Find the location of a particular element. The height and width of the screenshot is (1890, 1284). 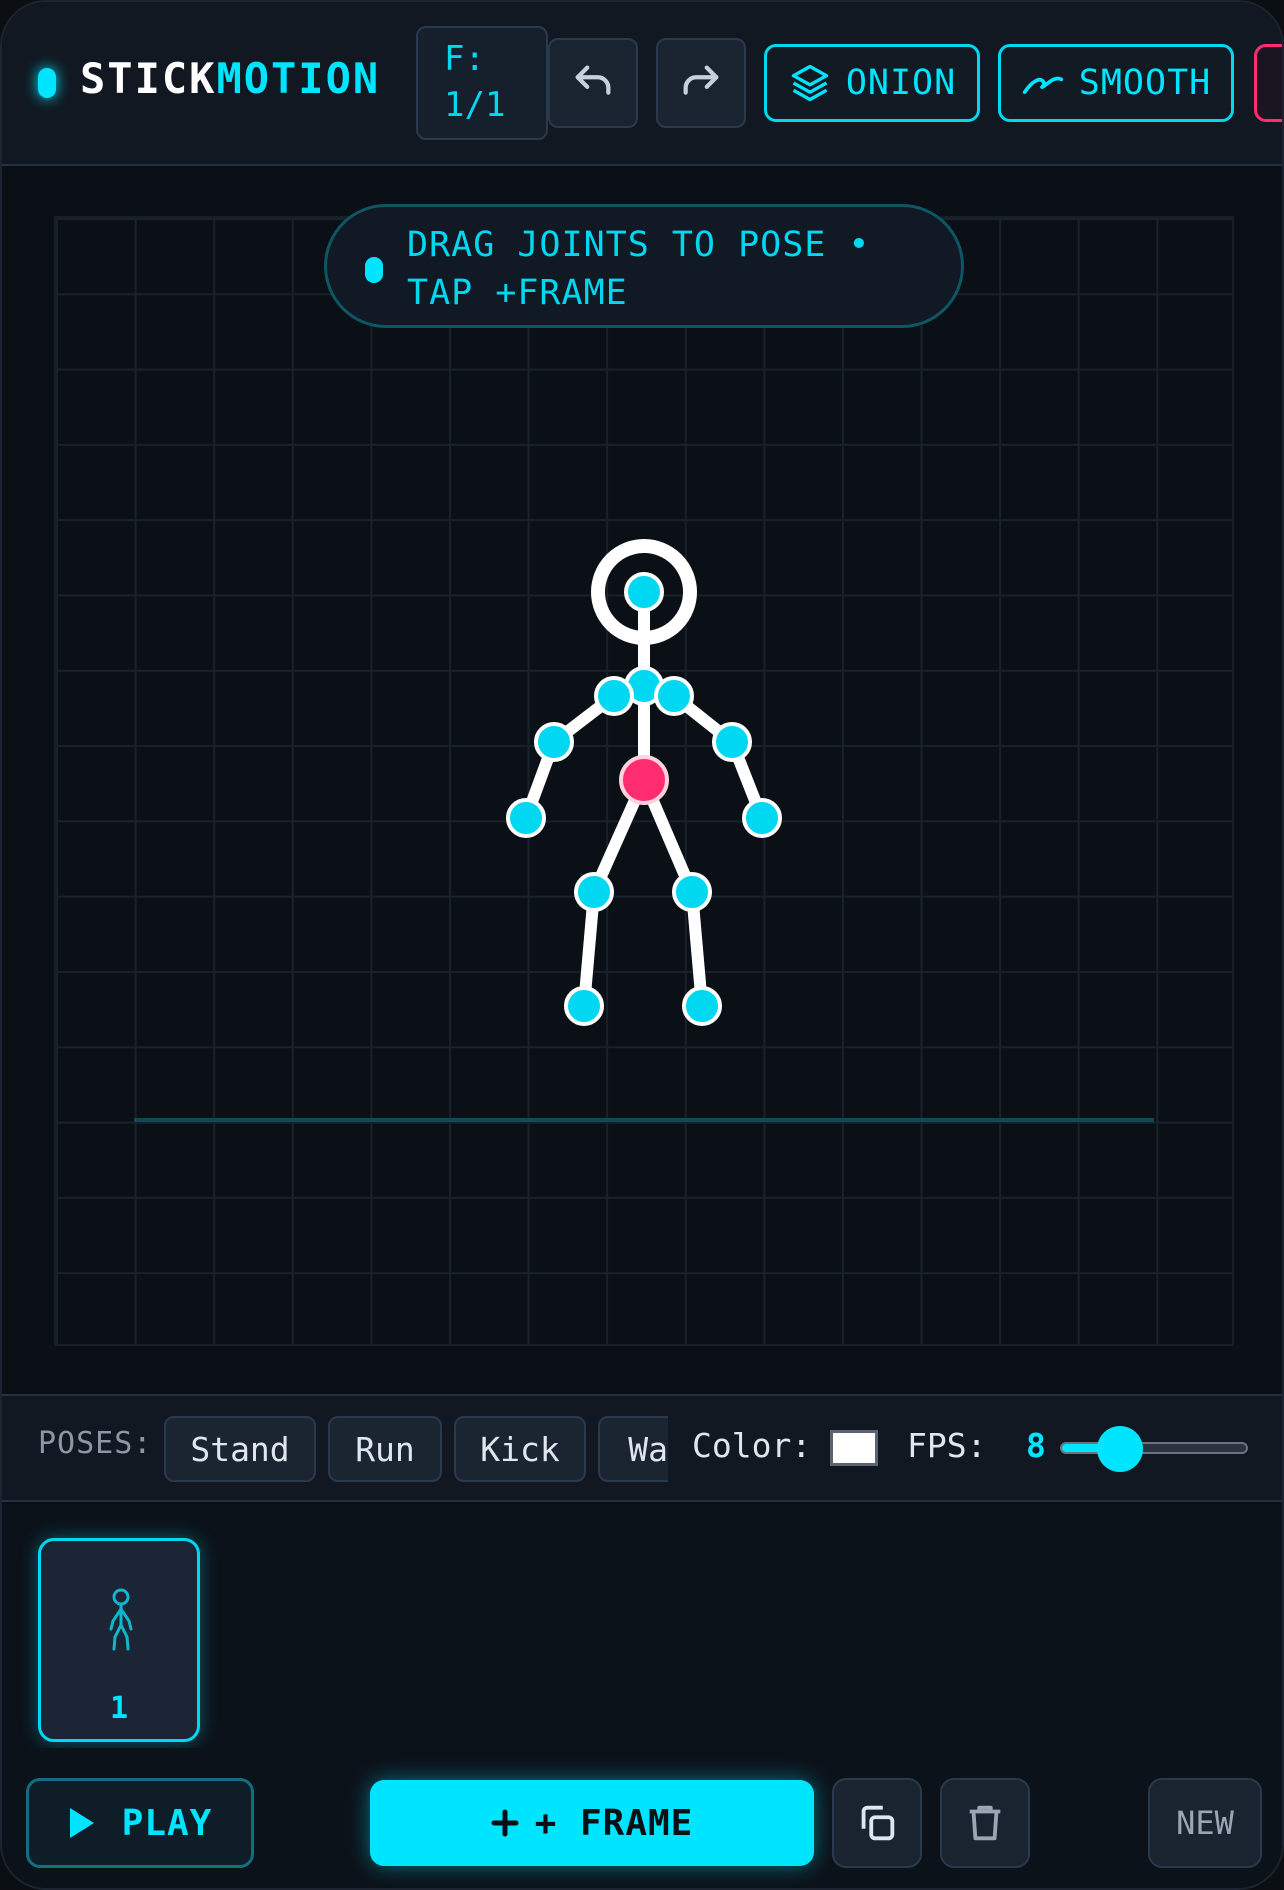

logo-stick: STICK is located at coordinates (148, 78).